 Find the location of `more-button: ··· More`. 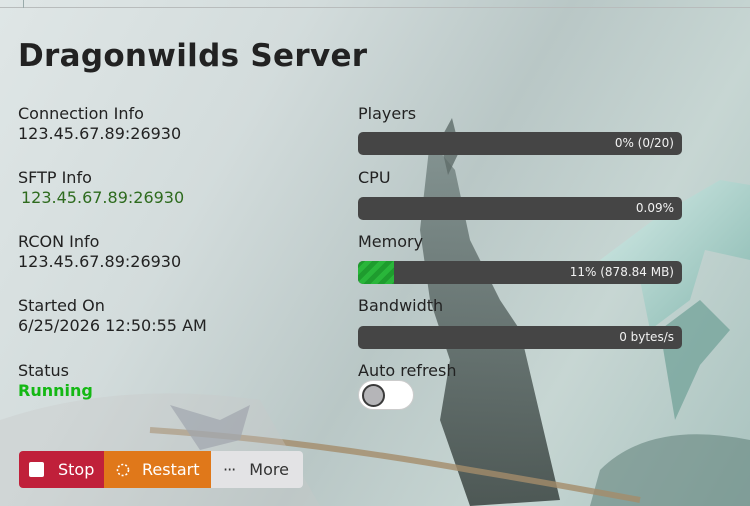

more-button: ··· More is located at coordinates (257, 469).